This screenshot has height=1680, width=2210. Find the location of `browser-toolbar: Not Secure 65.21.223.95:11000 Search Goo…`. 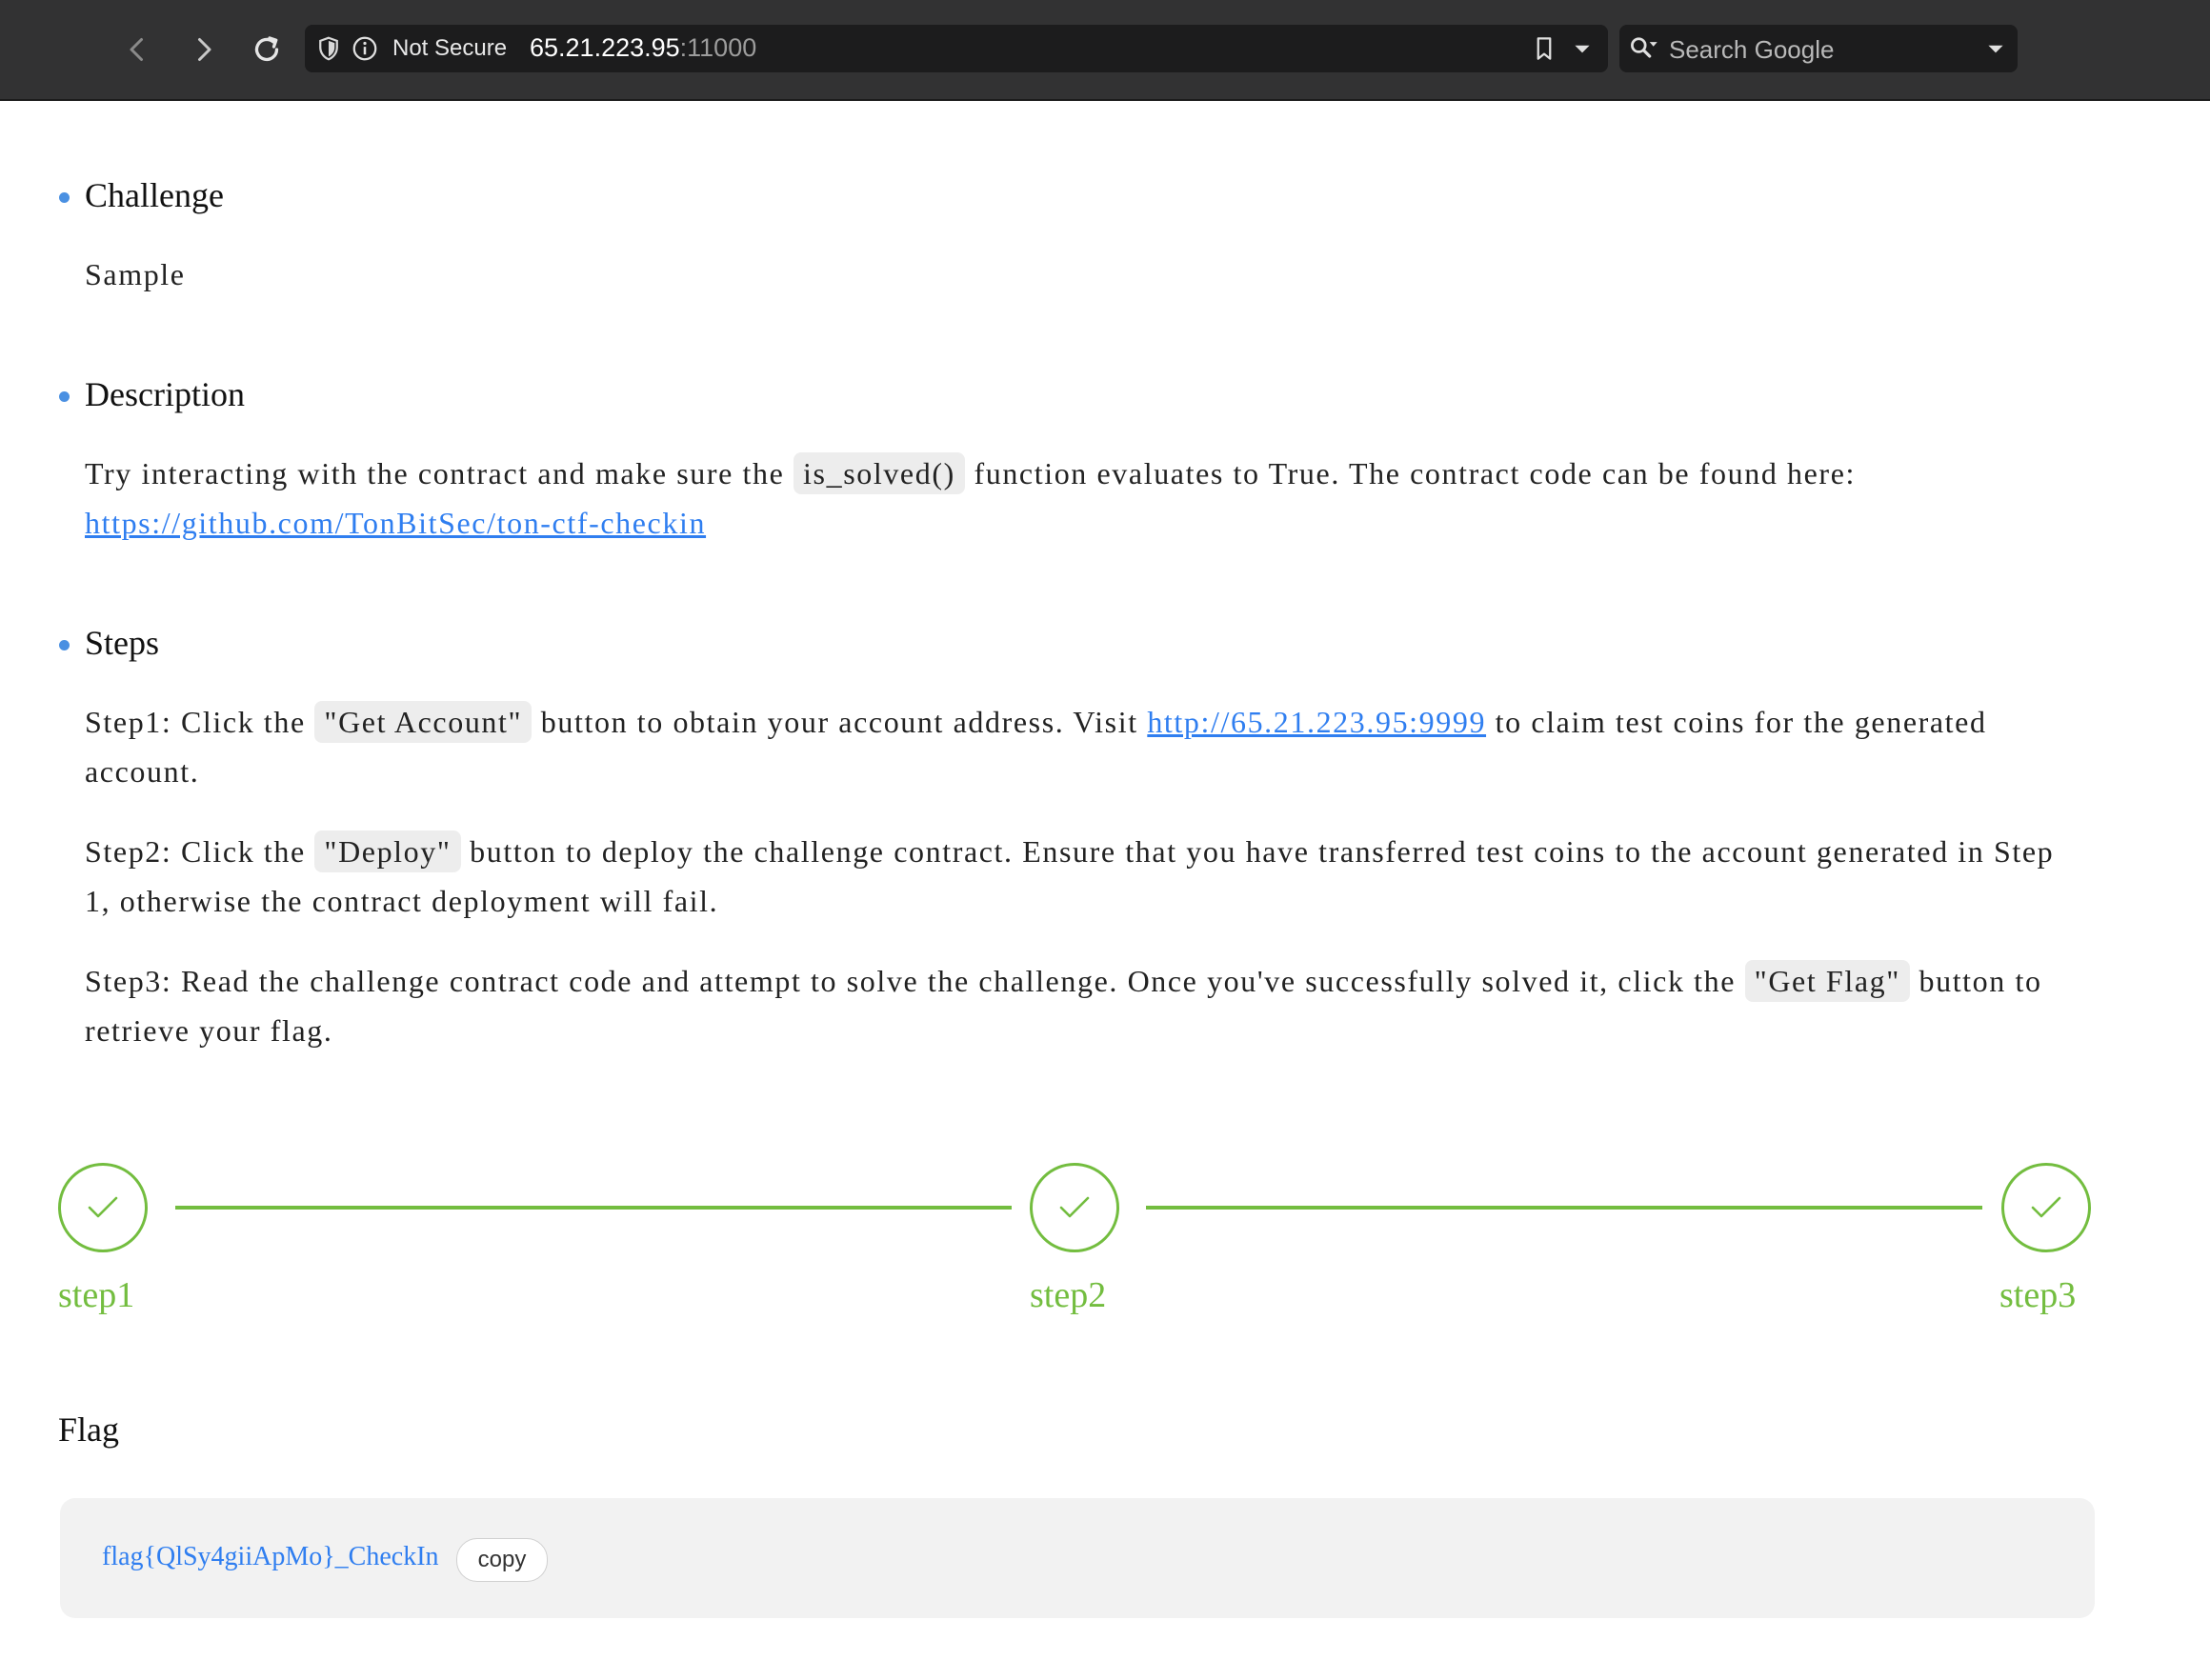

browser-toolbar: Not Secure 65.21.223.95:11000 Search Goo… is located at coordinates (1105, 50).